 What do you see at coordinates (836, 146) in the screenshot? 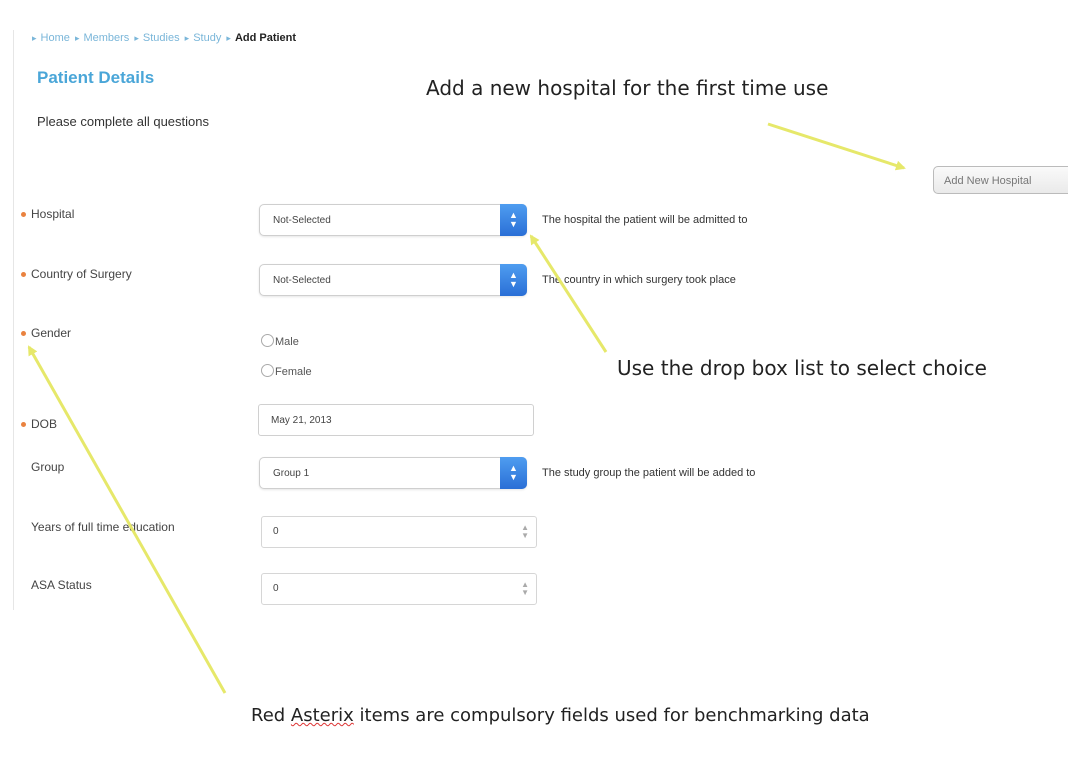
I see `arrow-to-add-hospital-icon` at bounding box center [836, 146].